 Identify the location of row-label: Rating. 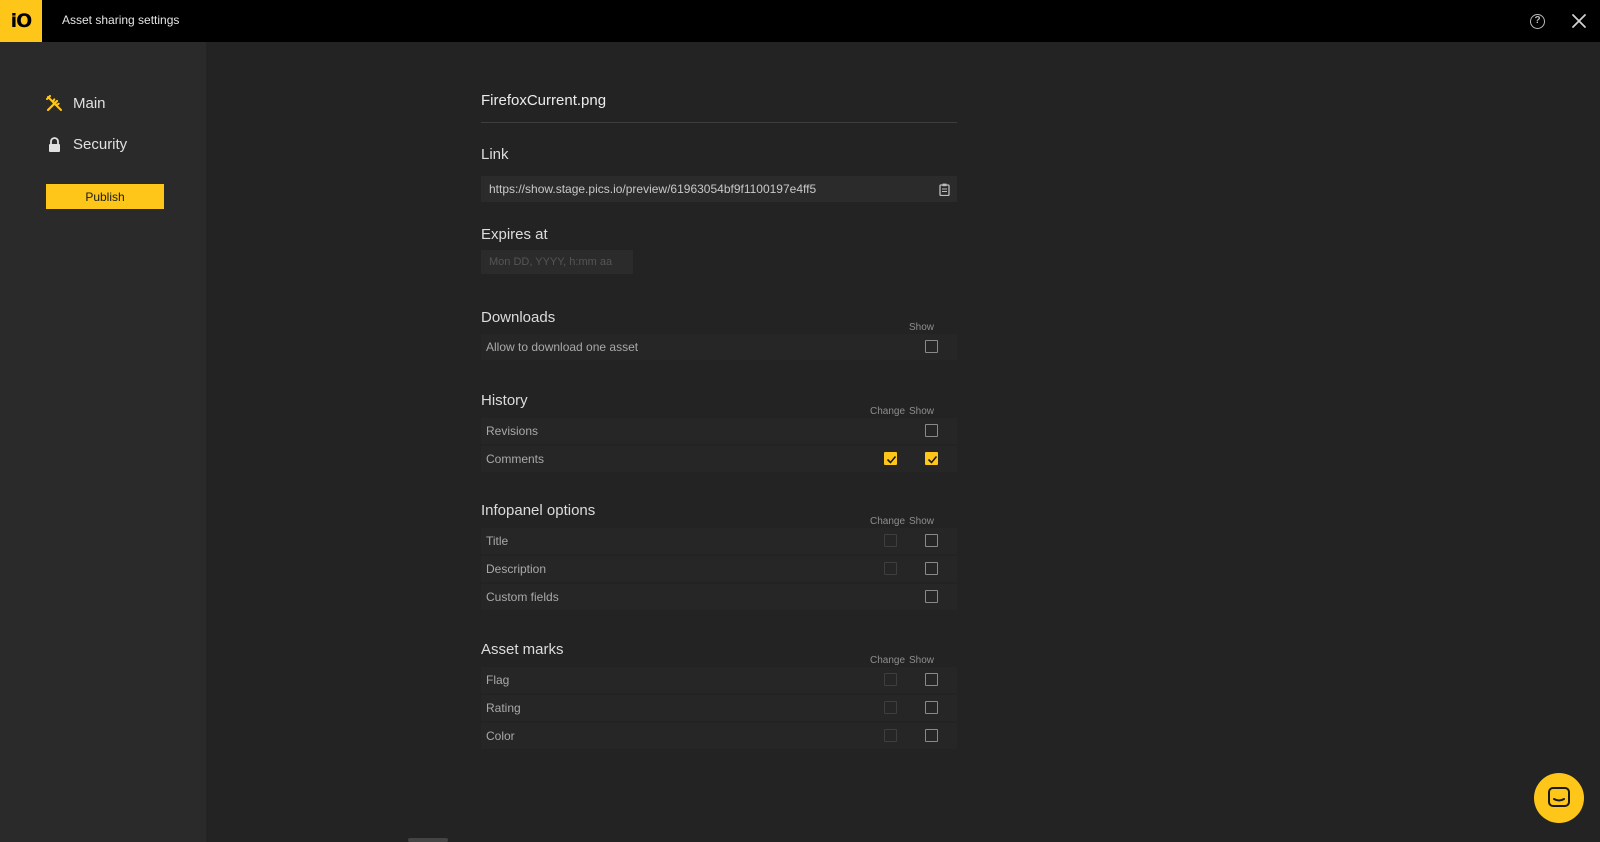
(503, 708).